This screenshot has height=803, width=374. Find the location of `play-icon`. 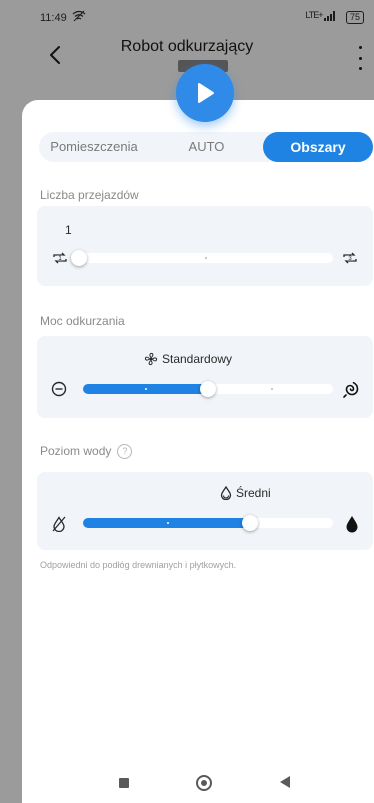

play-icon is located at coordinates (206, 93).